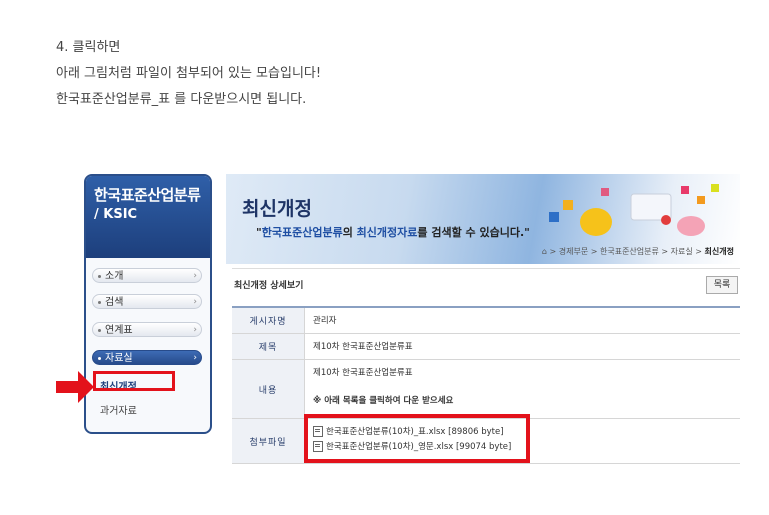 This screenshot has height=515, width=769. I want to click on sidebar-item-archive: 자료실 ›, so click(147, 357).